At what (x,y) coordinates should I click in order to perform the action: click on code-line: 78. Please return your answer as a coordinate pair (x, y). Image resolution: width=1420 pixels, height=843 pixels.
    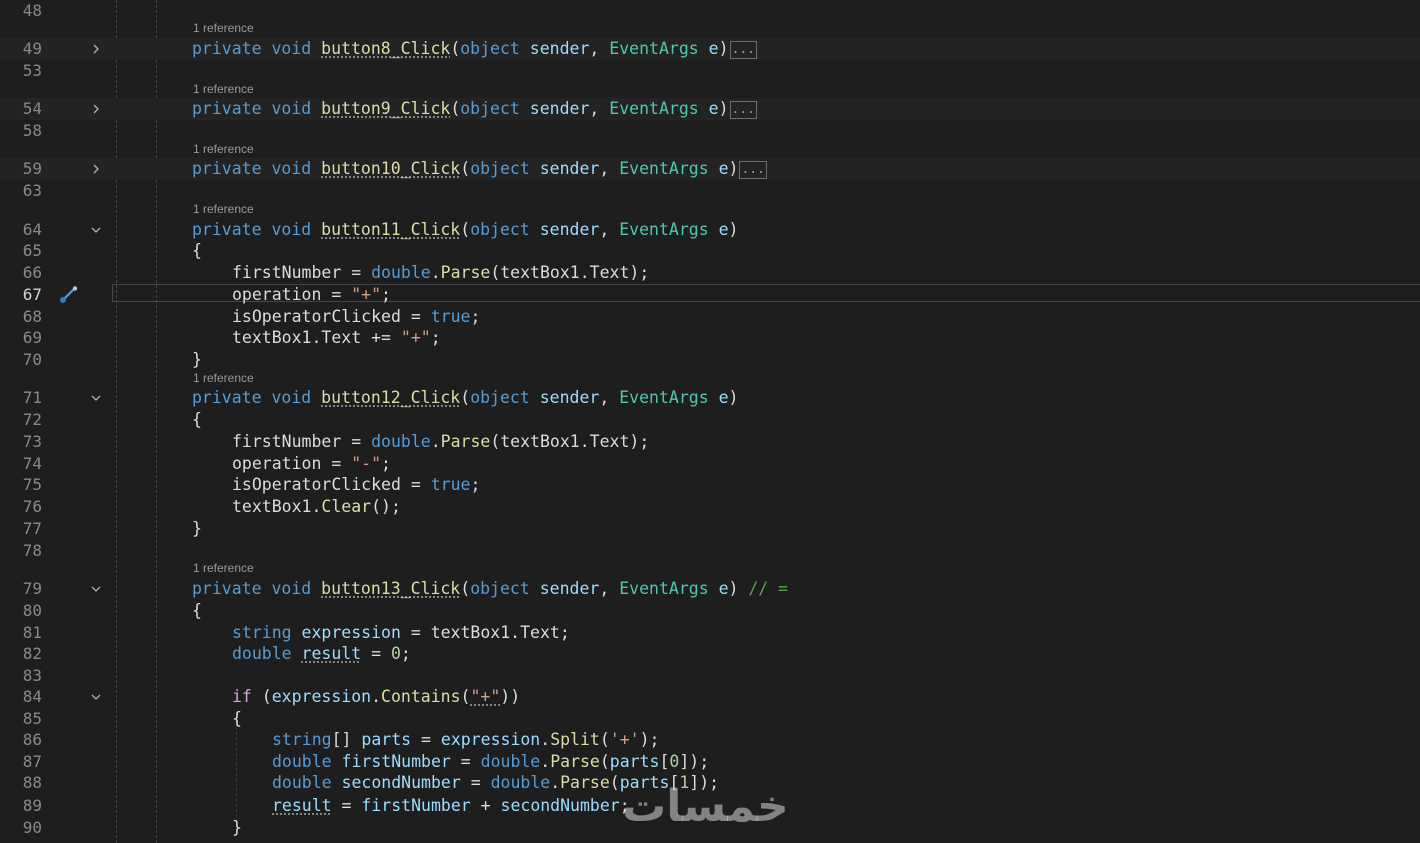
    Looking at the image, I should click on (710, 551).